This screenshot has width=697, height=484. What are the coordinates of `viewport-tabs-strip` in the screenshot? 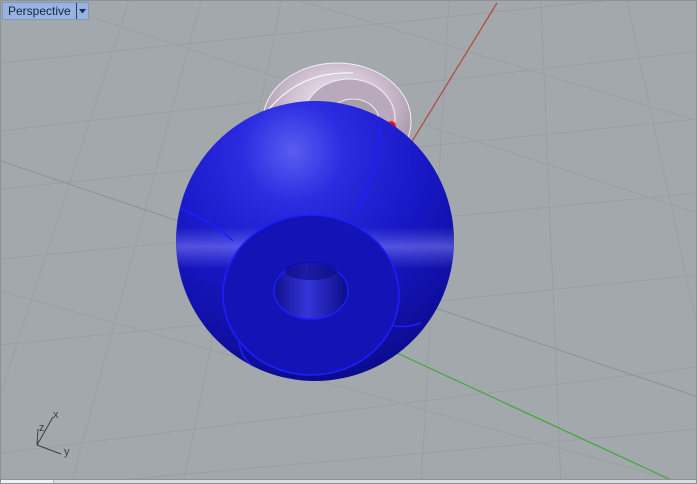 It's located at (348, 481).